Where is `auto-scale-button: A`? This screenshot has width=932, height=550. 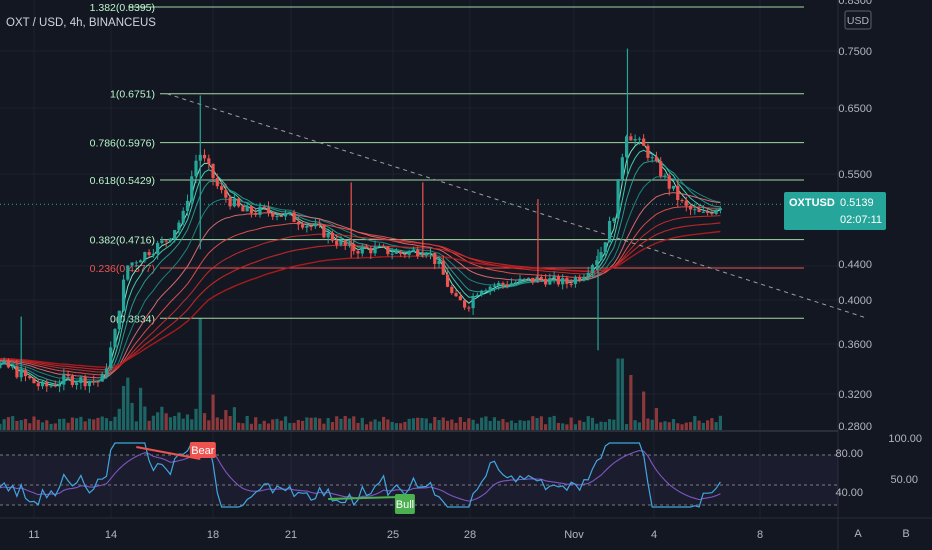
auto-scale-button: A is located at coordinates (858, 534).